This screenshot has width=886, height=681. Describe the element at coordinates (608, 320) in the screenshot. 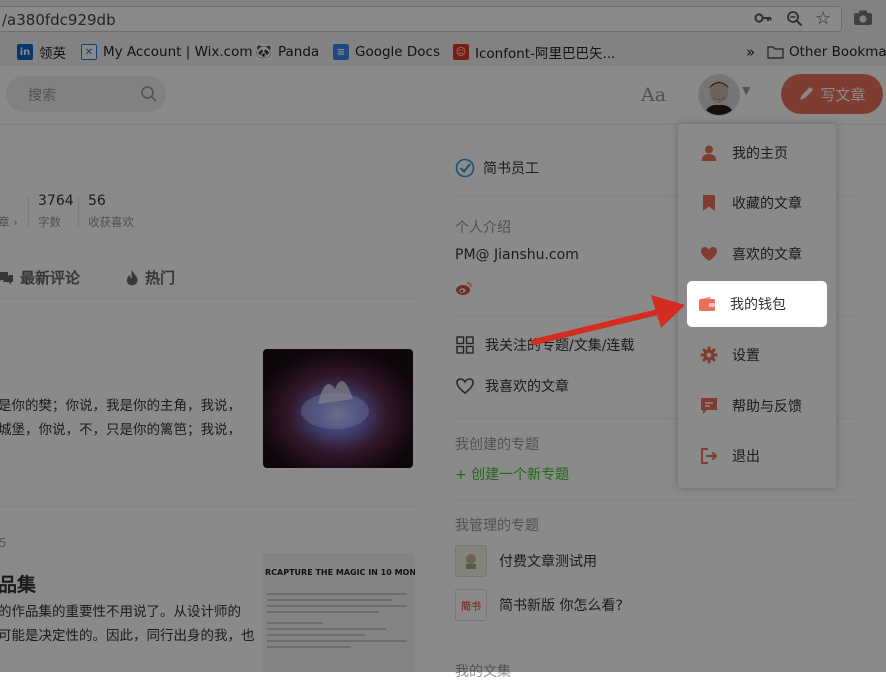

I see `annotation-arrow` at that location.